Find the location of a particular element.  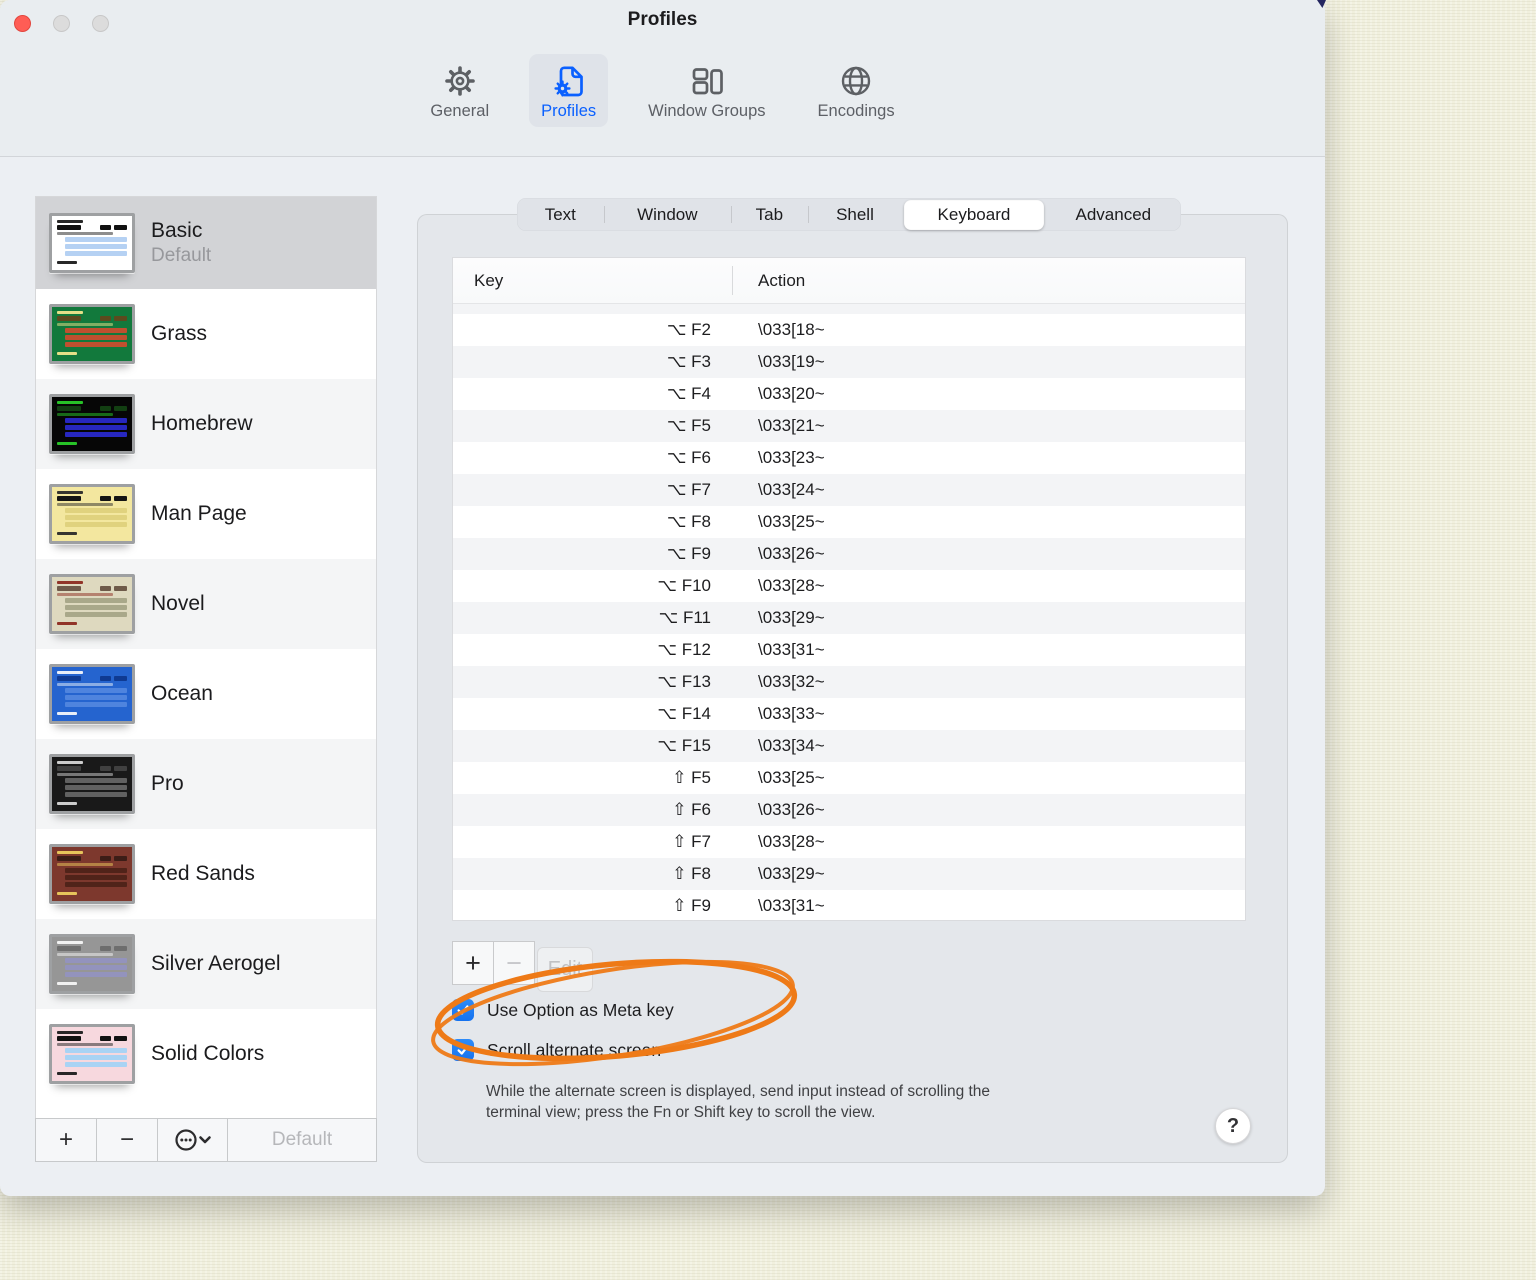

key-cell: ⇧ F7 is located at coordinates (691, 841).